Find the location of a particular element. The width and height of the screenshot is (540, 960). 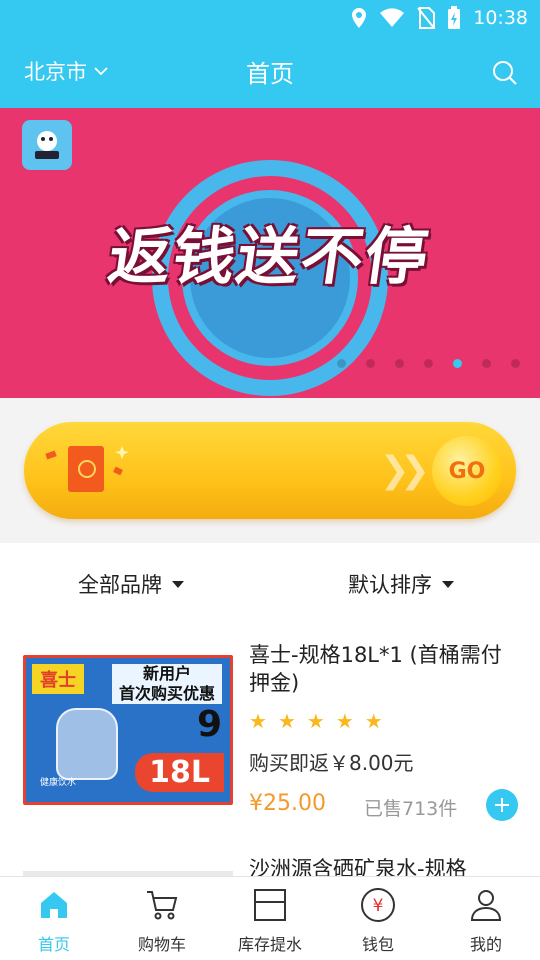

product-image-promo-digit: 9 is located at coordinates (209, 724).